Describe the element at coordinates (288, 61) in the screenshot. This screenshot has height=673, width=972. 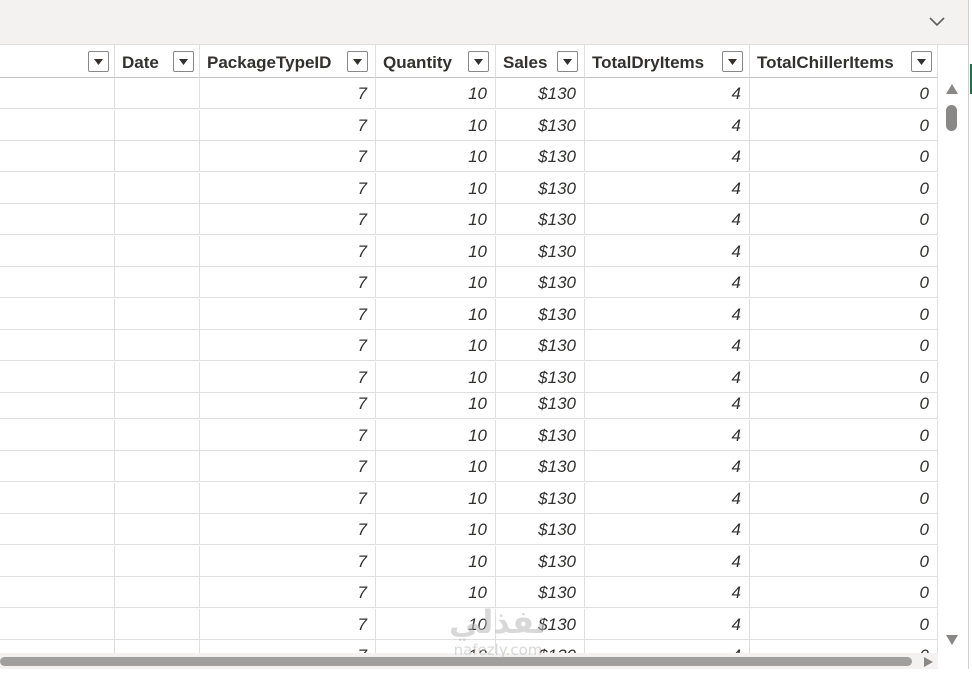
I see `column-header-package-type-id: PackageTypeID` at that location.